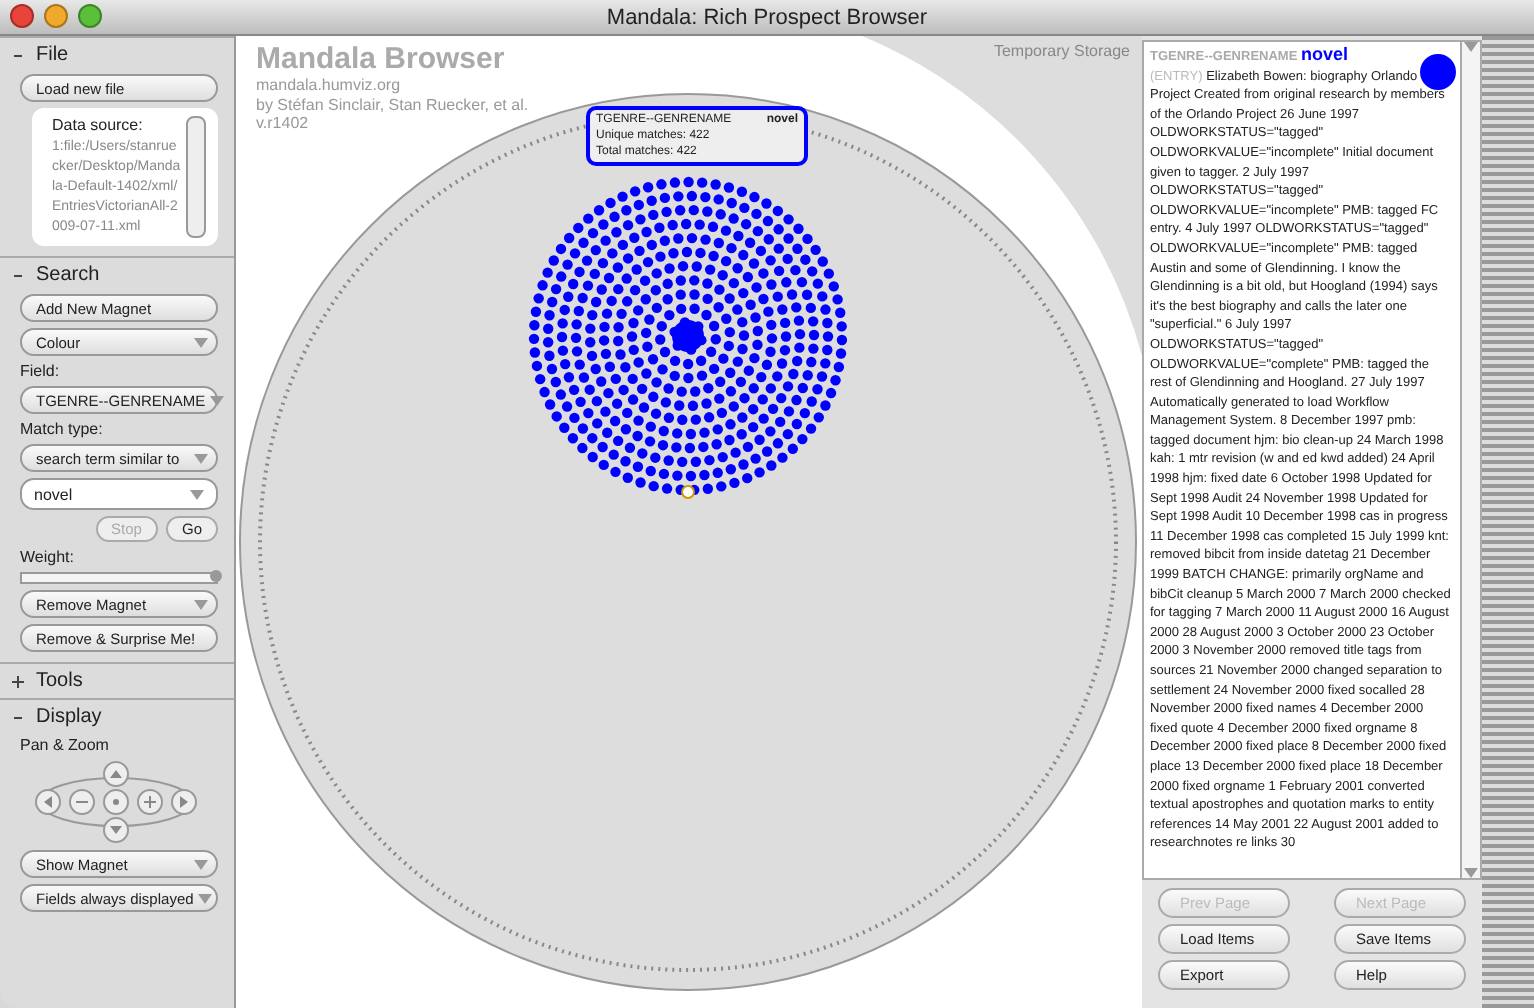  I want to click on section-header: Display, so click(117, 716).